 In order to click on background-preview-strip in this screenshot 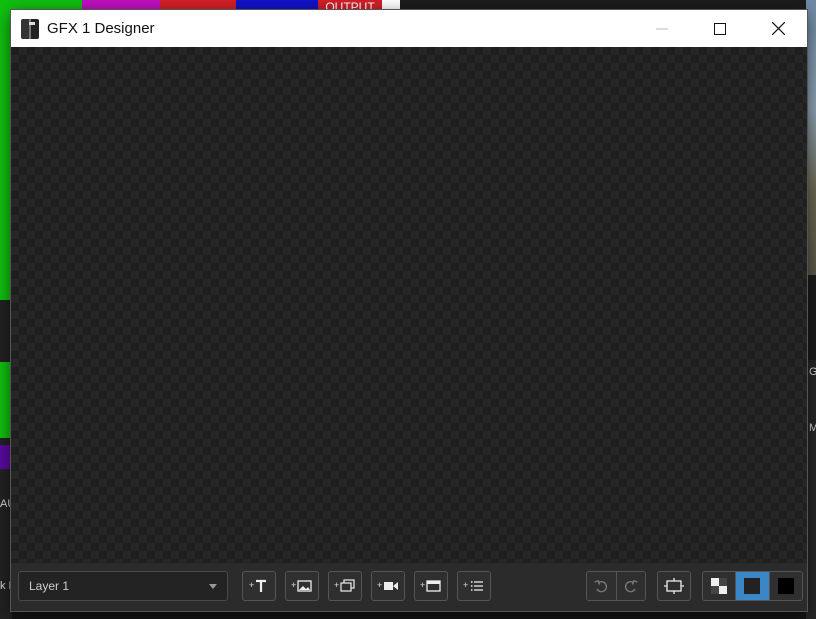, I will do `click(811, 137)`.